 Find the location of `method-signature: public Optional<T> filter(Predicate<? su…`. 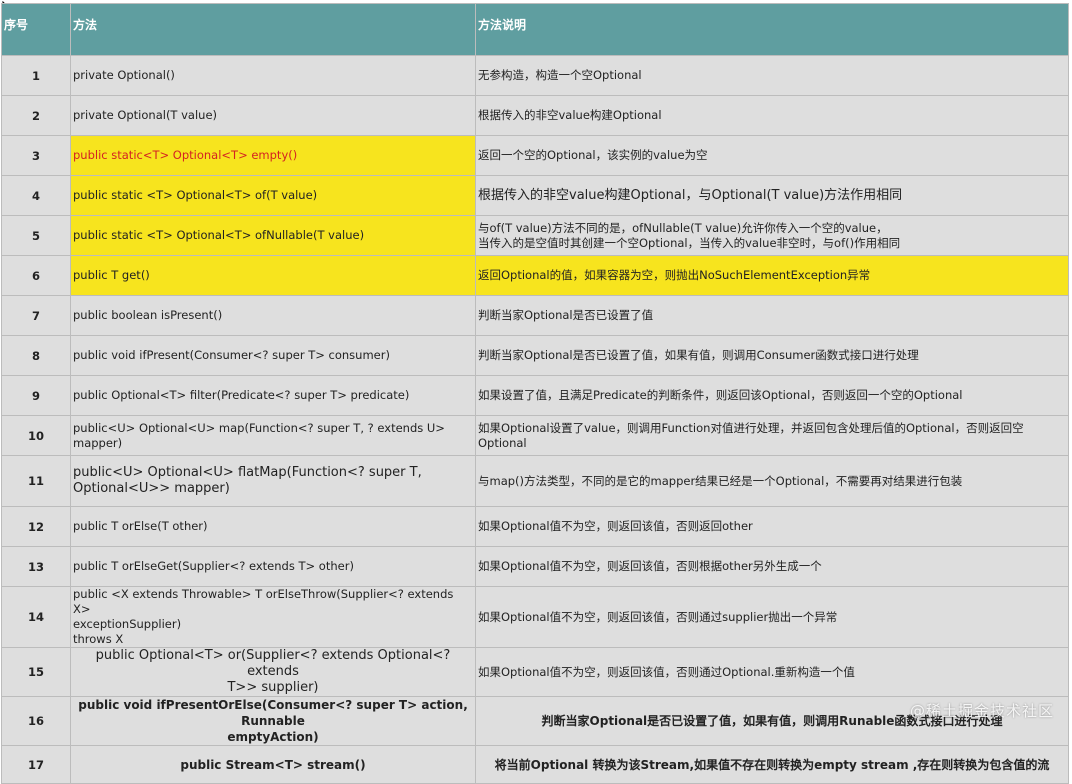

method-signature: public Optional<T> filter(Predicate<? su… is located at coordinates (273, 395).